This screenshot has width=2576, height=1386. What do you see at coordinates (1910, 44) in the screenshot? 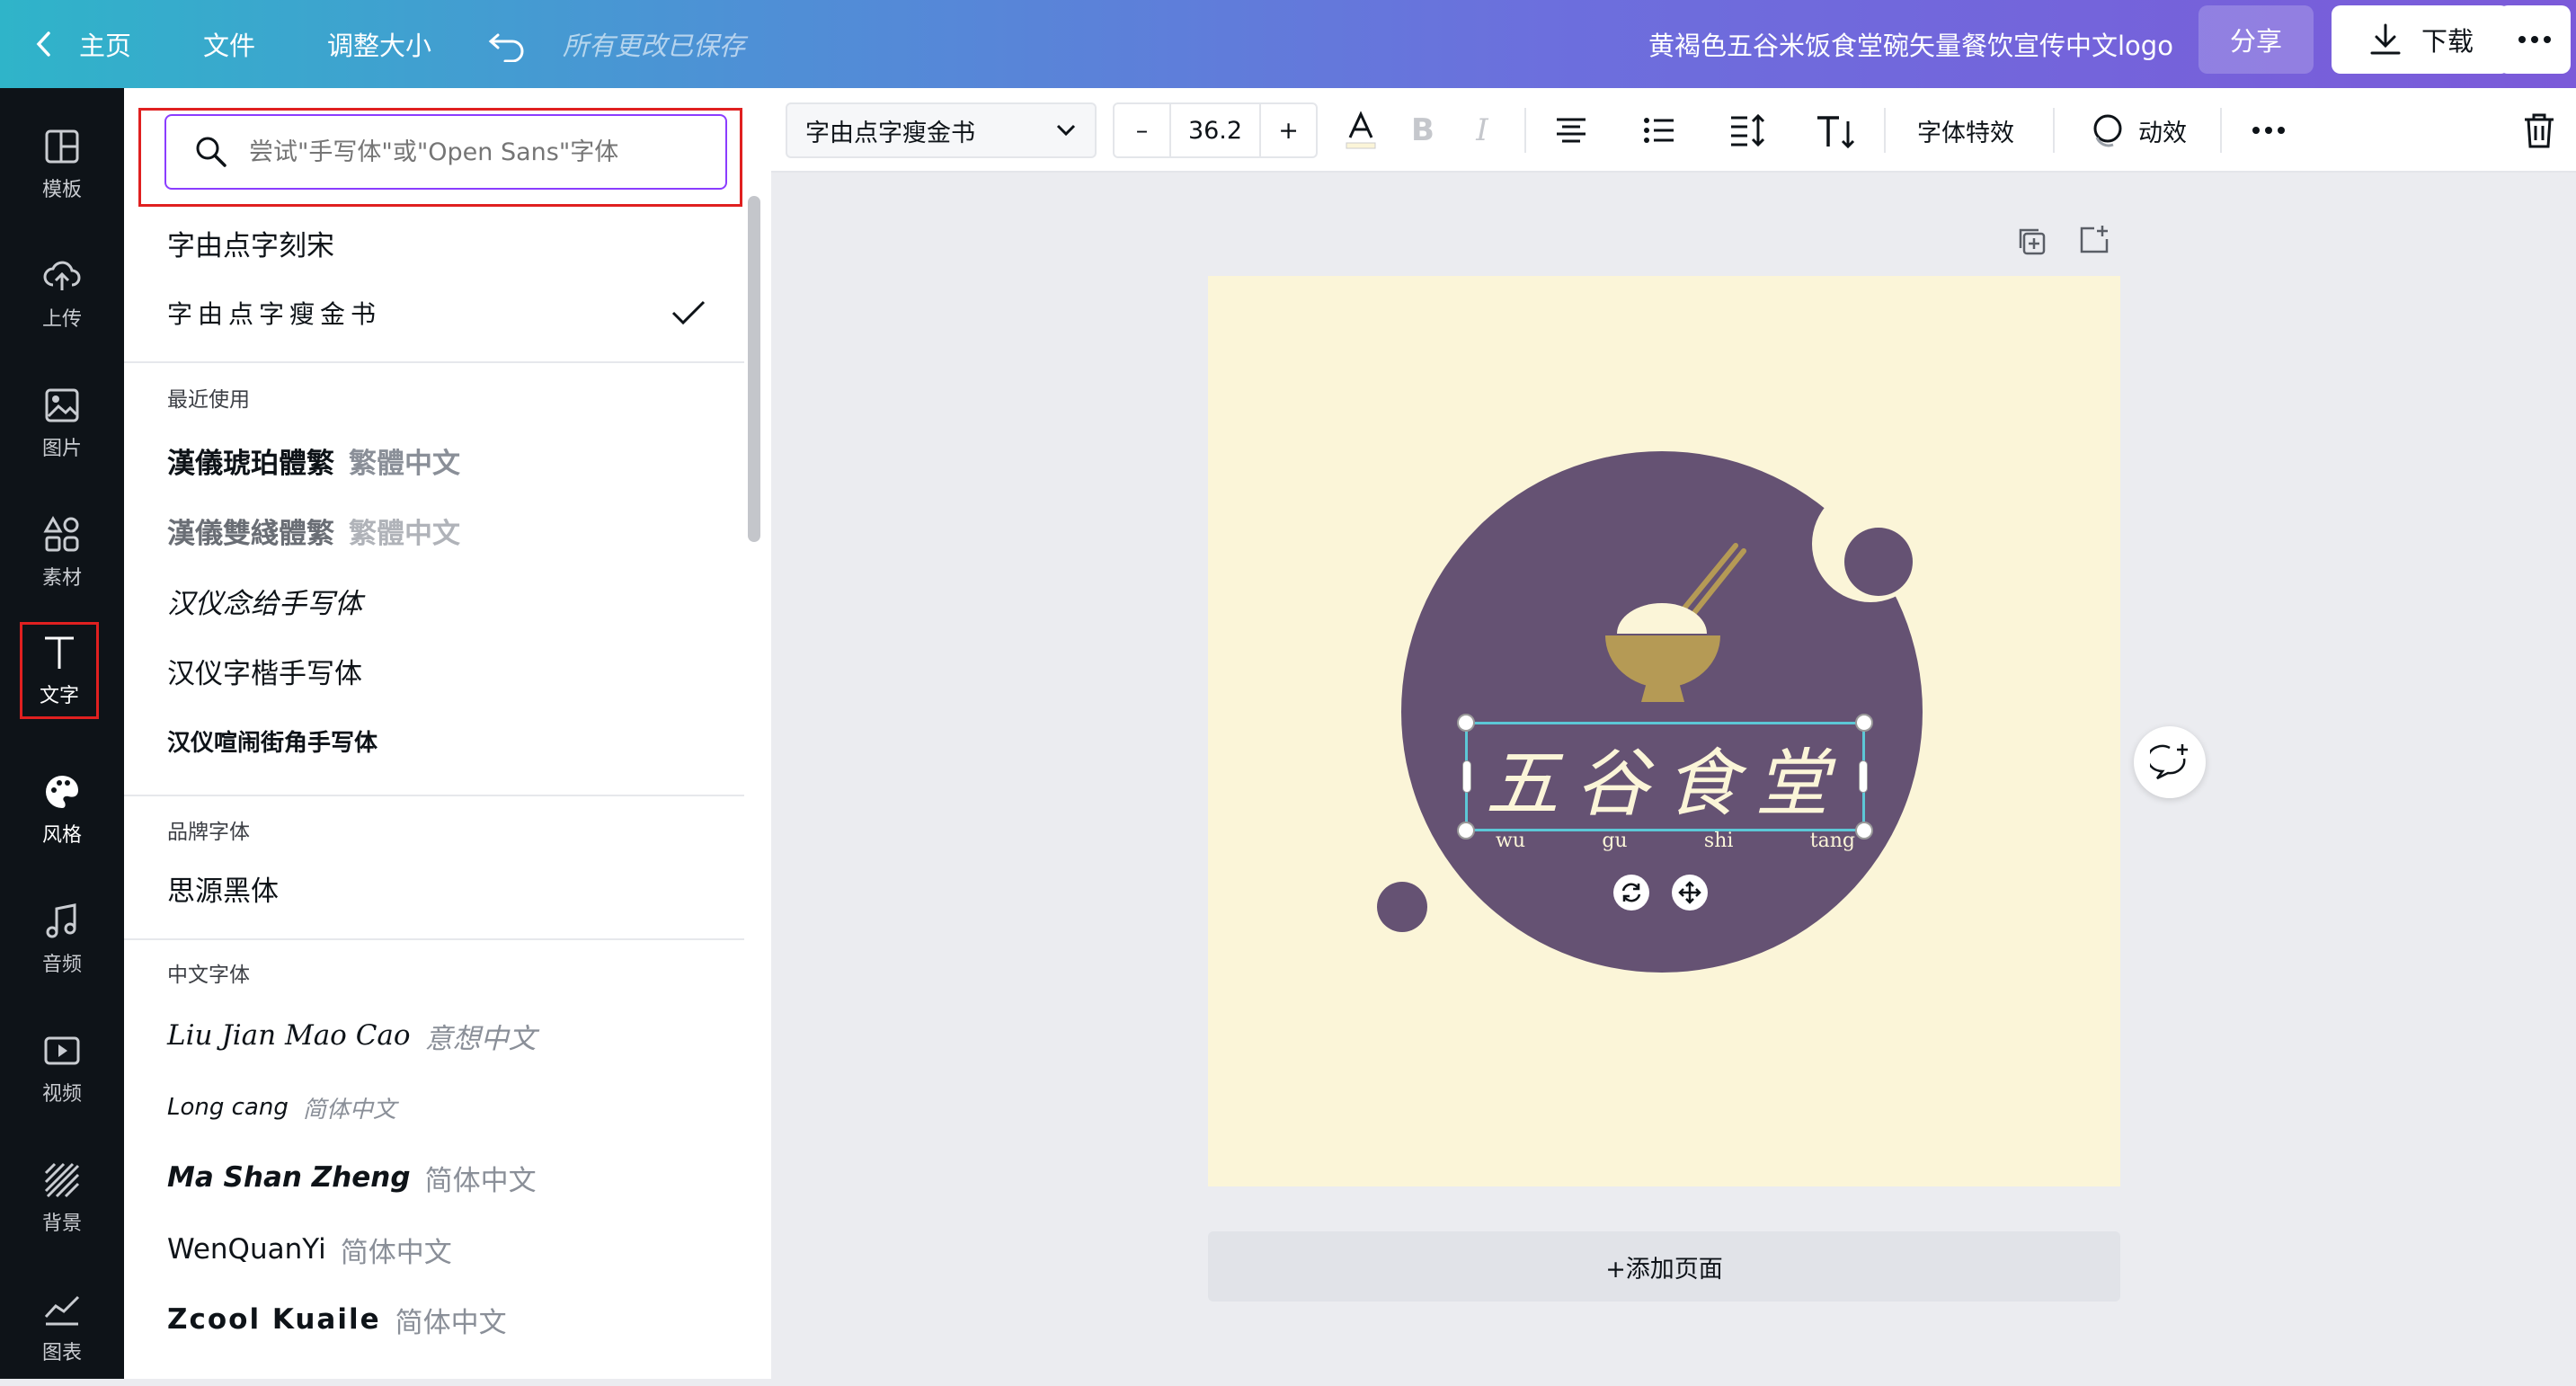
I see `document-title: 黄褐色五谷米饭食堂碗矢量餐饮宣传中文logo` at bounding box center [1910, 44].